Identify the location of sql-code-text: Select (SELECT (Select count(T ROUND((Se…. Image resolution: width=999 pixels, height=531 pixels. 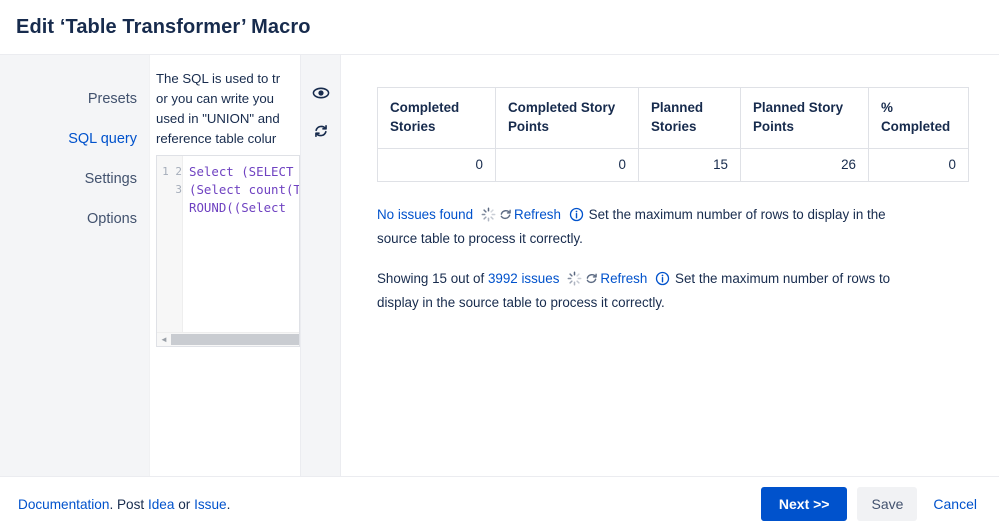
(241, 244).